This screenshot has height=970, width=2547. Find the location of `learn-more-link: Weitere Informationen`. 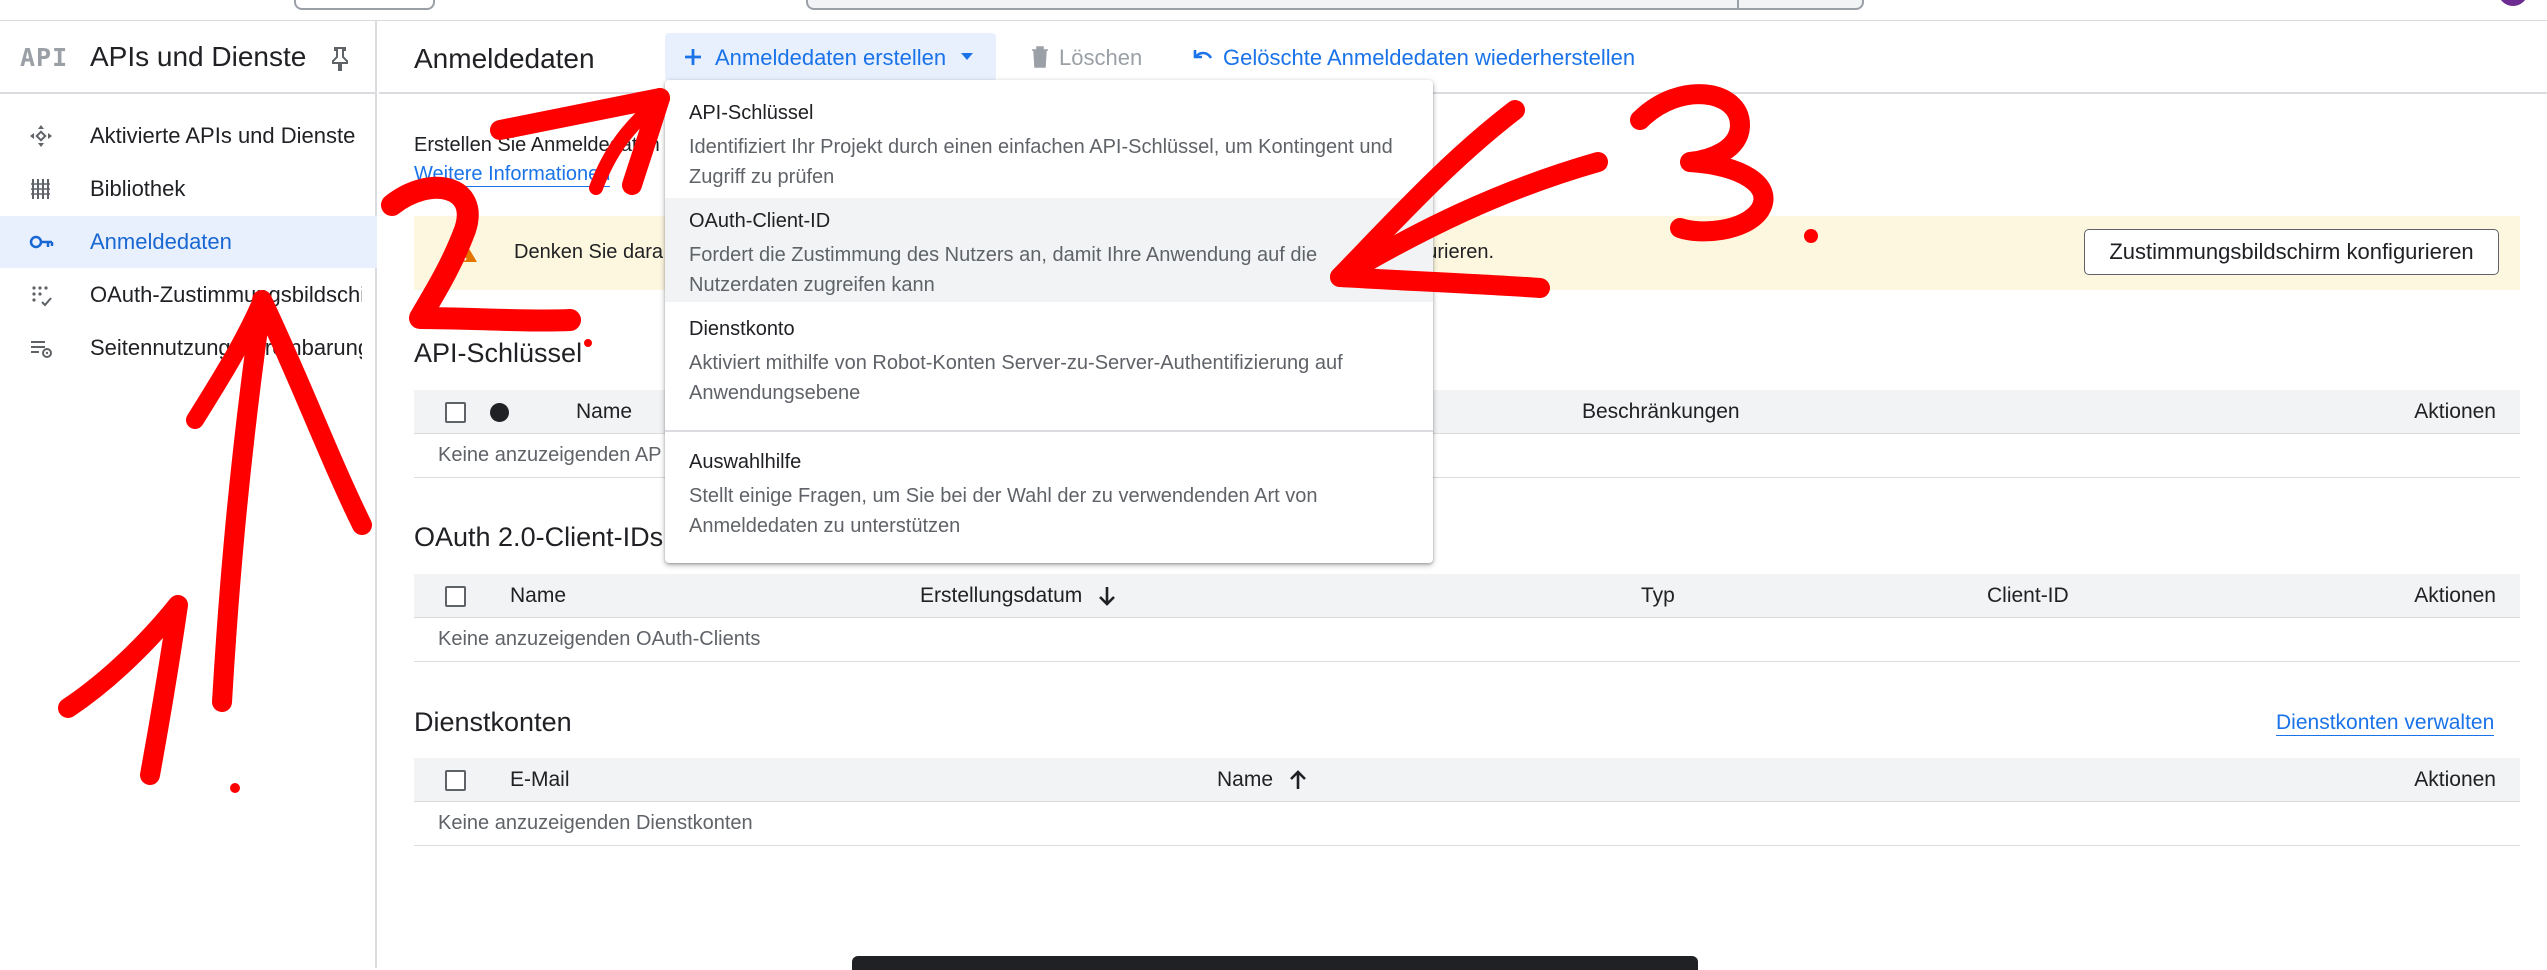

learn-more-link: Weitere Informationen is located at coordinates (512, 175).